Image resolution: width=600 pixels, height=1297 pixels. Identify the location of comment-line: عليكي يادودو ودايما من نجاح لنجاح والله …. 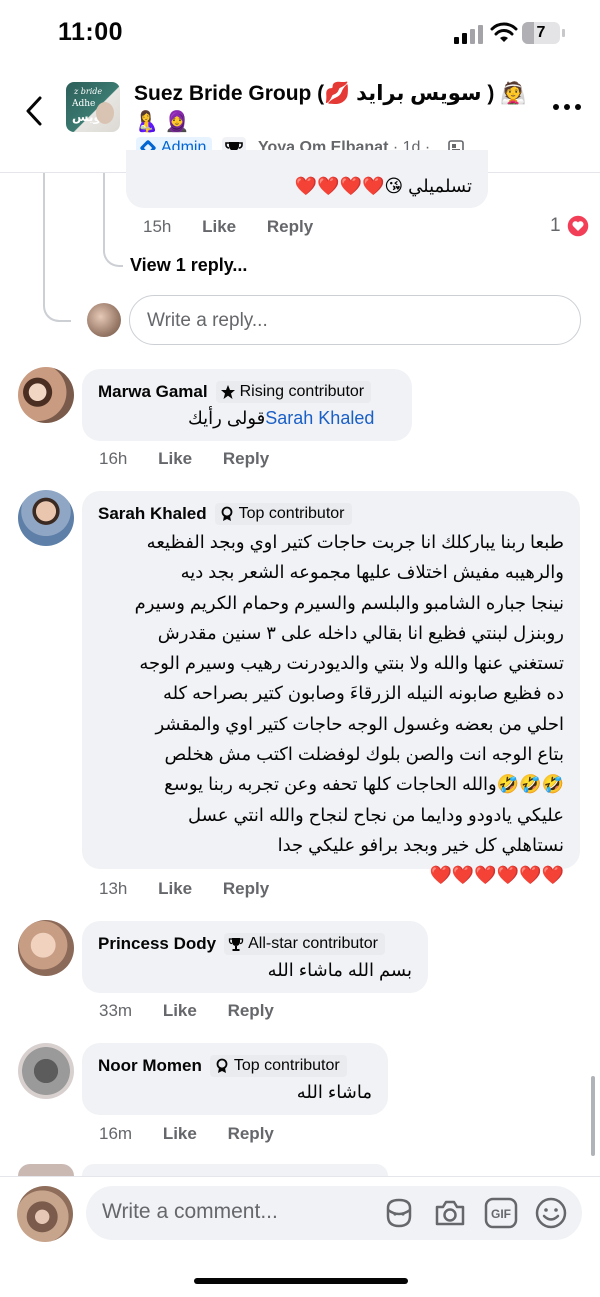
(376, 814).